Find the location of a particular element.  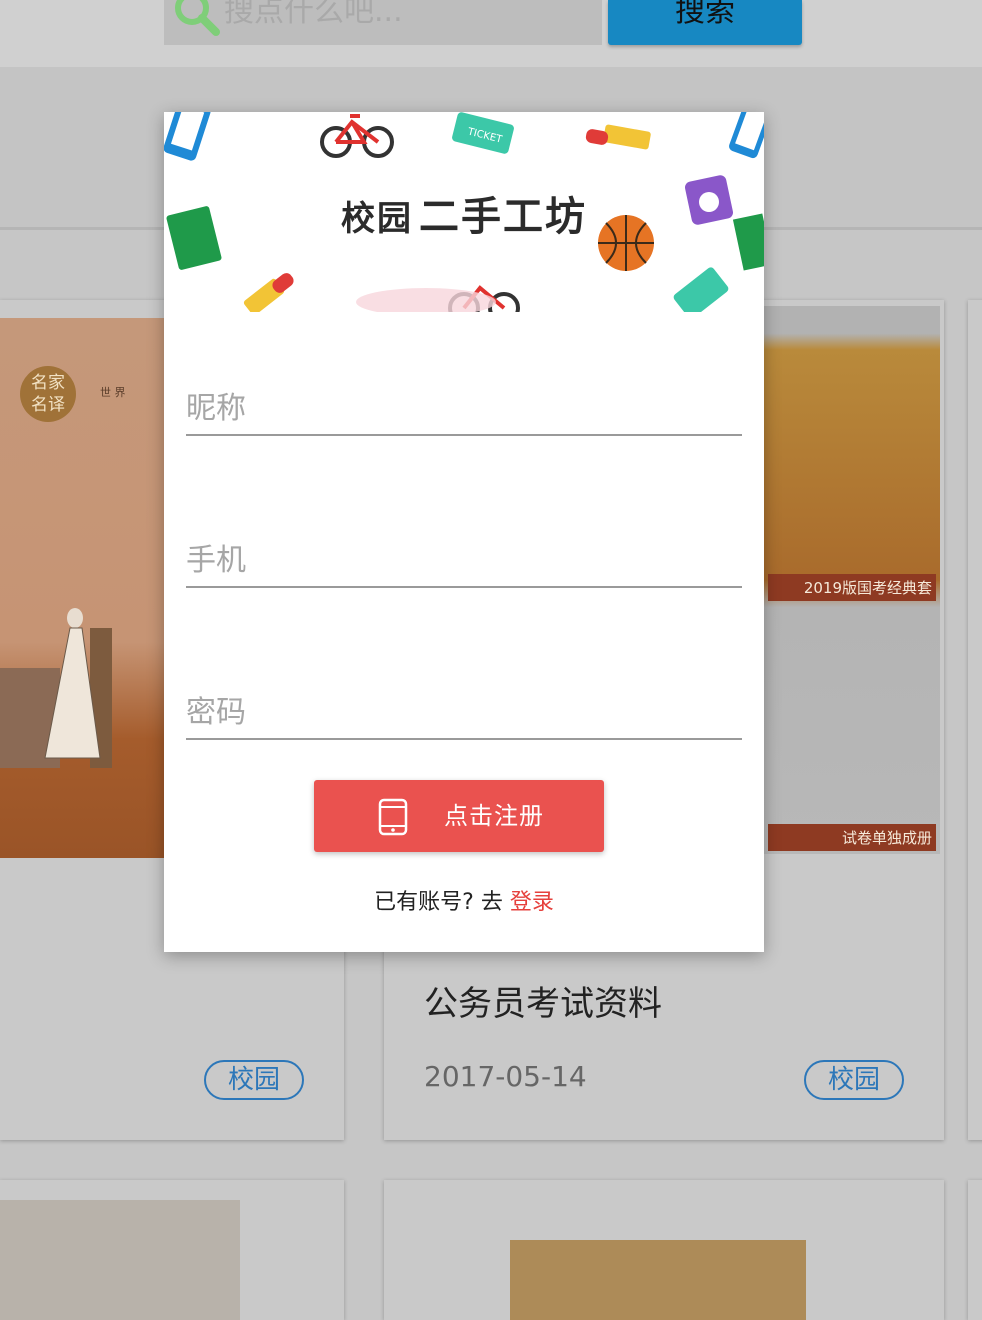

phone-input is located at coordinates (464, 560).